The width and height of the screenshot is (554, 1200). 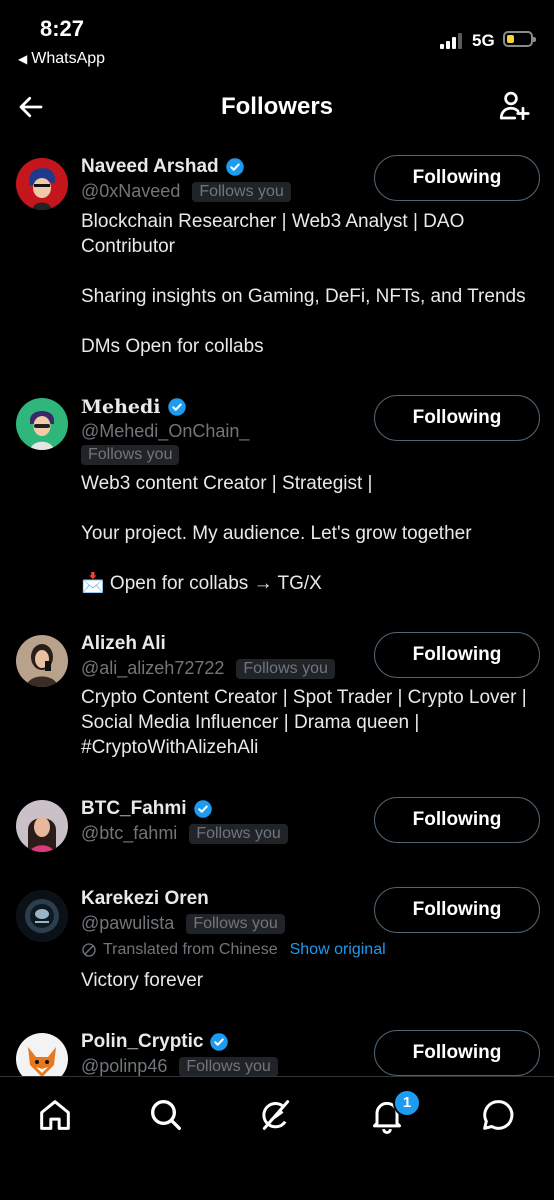 I want to click on grok-icon, so click(x=276, y=1115).